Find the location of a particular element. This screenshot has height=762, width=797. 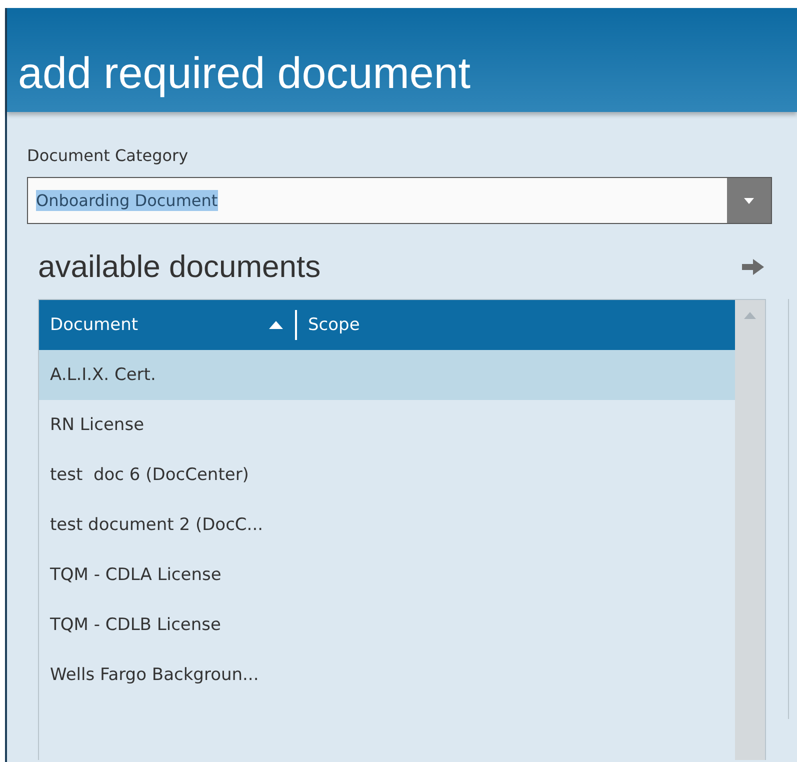

caret-icon is located at coordinates (749, 200).